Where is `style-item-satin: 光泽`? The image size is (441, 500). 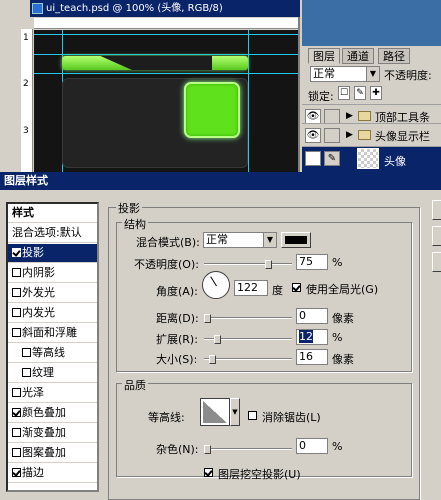
style-item-satin: 光泽 is located at coordinates (52, 393).